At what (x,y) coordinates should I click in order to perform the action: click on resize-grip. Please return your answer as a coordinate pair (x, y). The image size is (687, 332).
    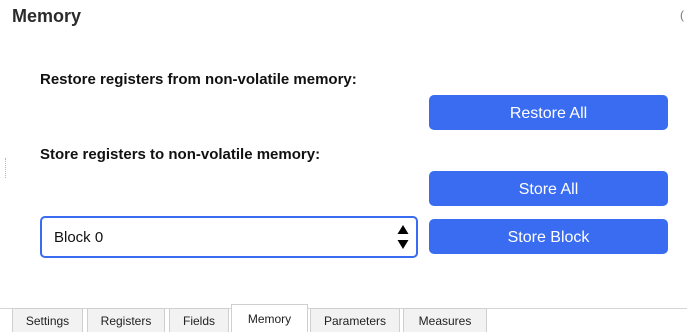
    Looking at the image, I should click on (6, 168).